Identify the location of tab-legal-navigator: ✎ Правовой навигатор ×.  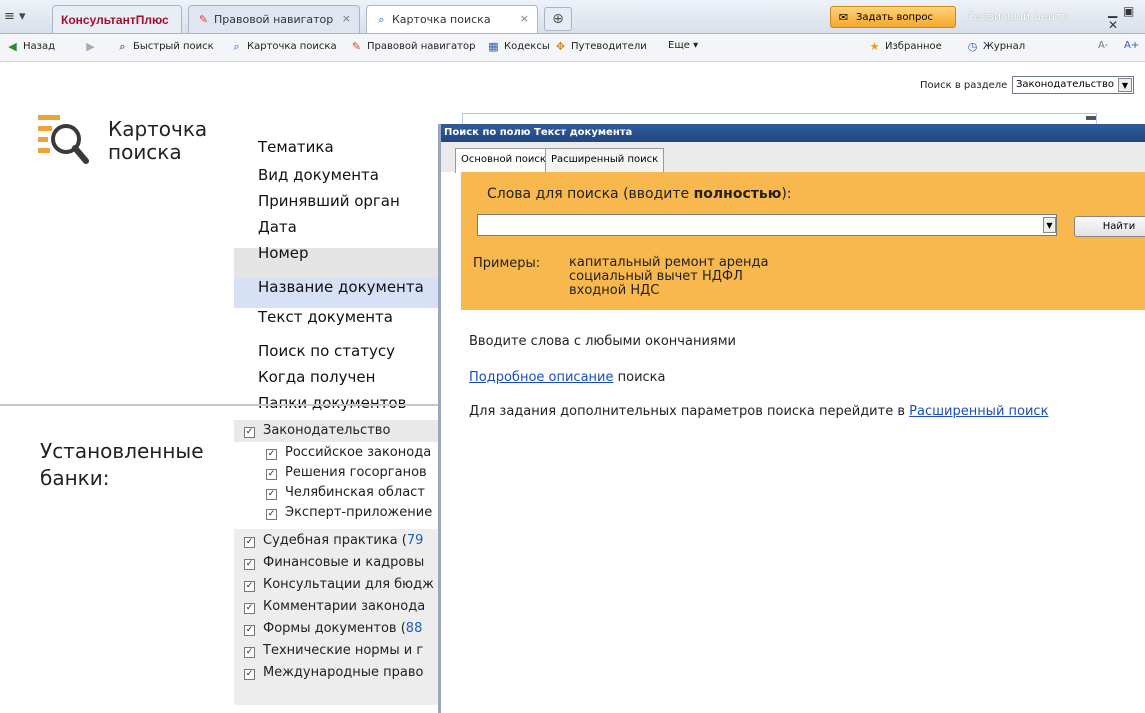
(274, 19).